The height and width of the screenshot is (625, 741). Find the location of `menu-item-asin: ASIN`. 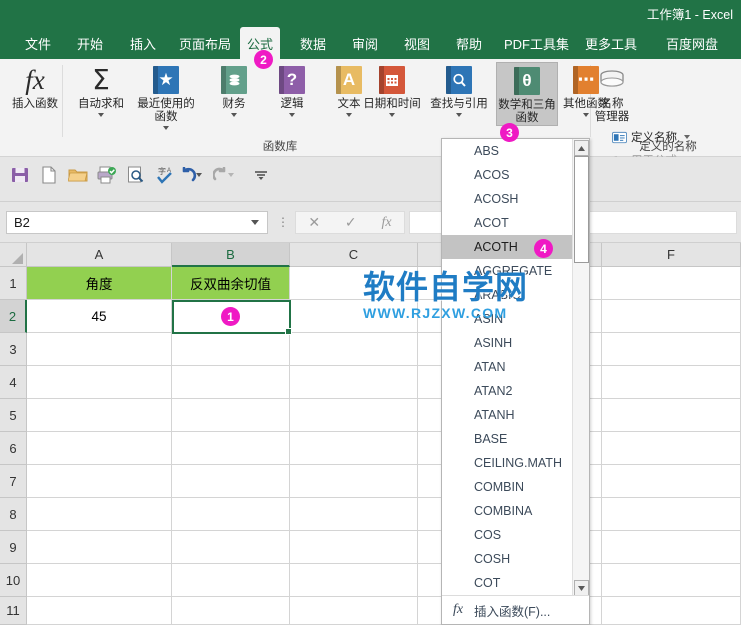

menu-item-asin: ASIN is located at coordinates (515, 319).